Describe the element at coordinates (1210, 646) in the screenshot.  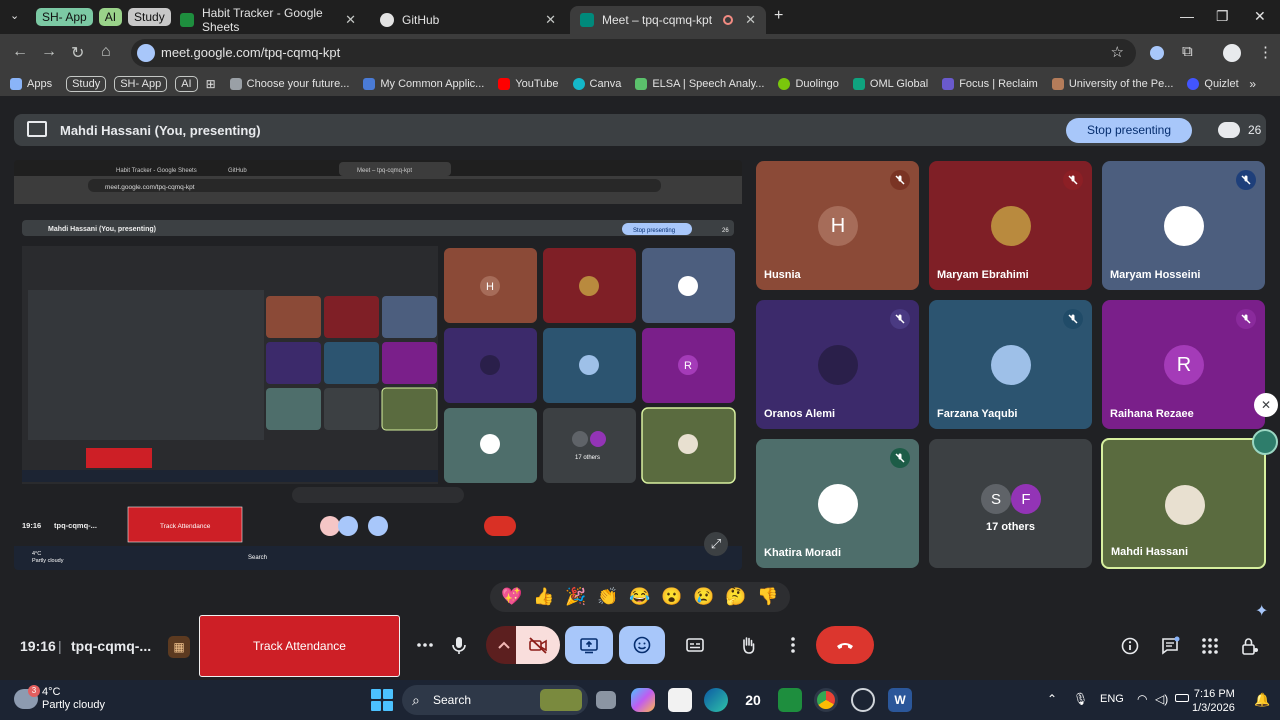
I see `activities-button` at that location.